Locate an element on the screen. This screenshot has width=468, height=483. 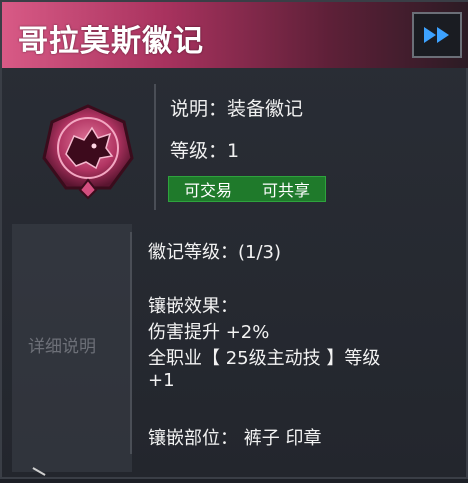
inlay-slots: 镶嵌部位： 裤子 印章 is located at coordinates (235, 438).